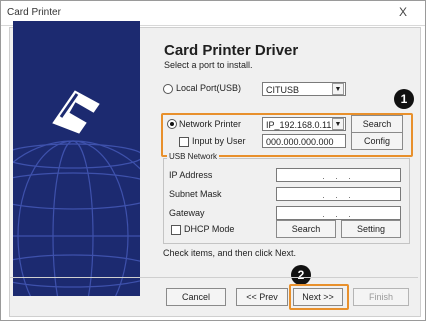  What do you see at coordinates (381, 297) in the screenshot?
I see `finish-button: Finish` at bounding box center [381, 297].